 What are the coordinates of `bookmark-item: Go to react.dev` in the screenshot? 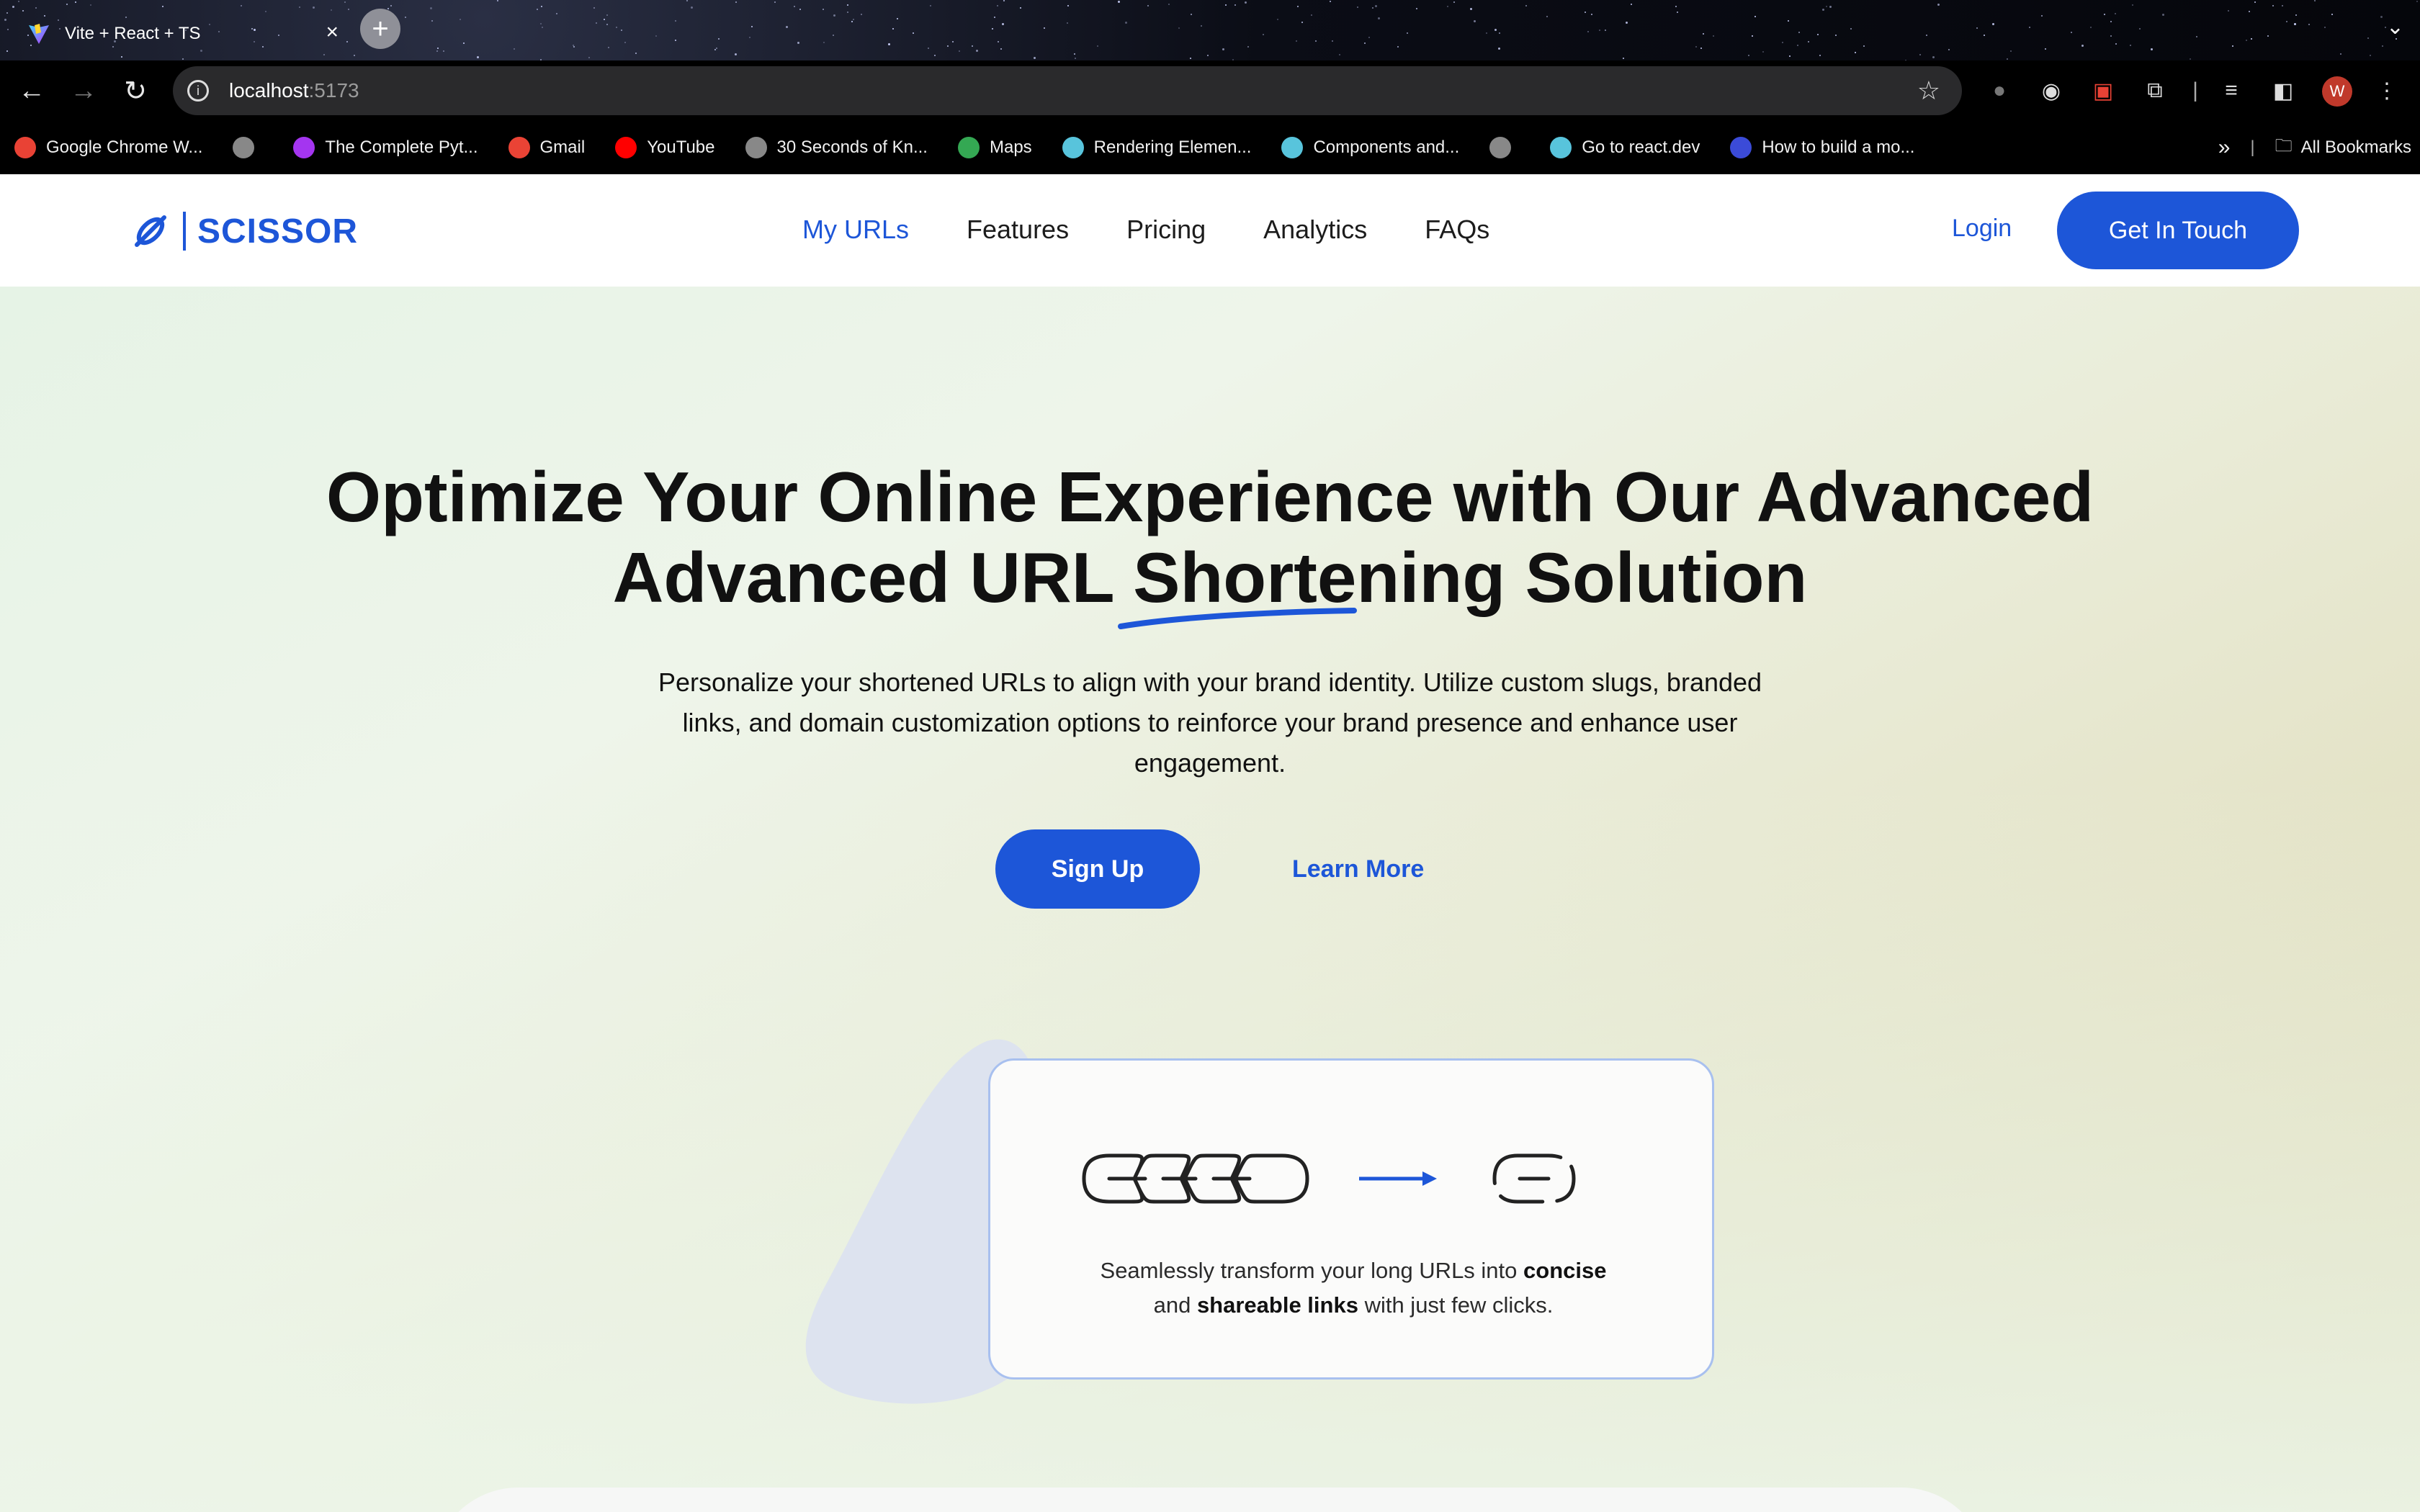 It's located at (1625, 147).